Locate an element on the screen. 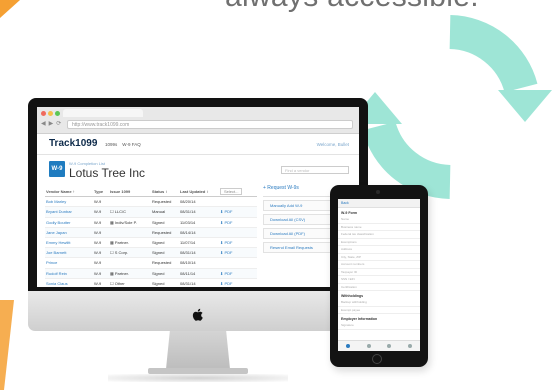 This screenshot has width=560, height=390. last-updated-cell: 08/10/14 is located at coordinates (188, 263).